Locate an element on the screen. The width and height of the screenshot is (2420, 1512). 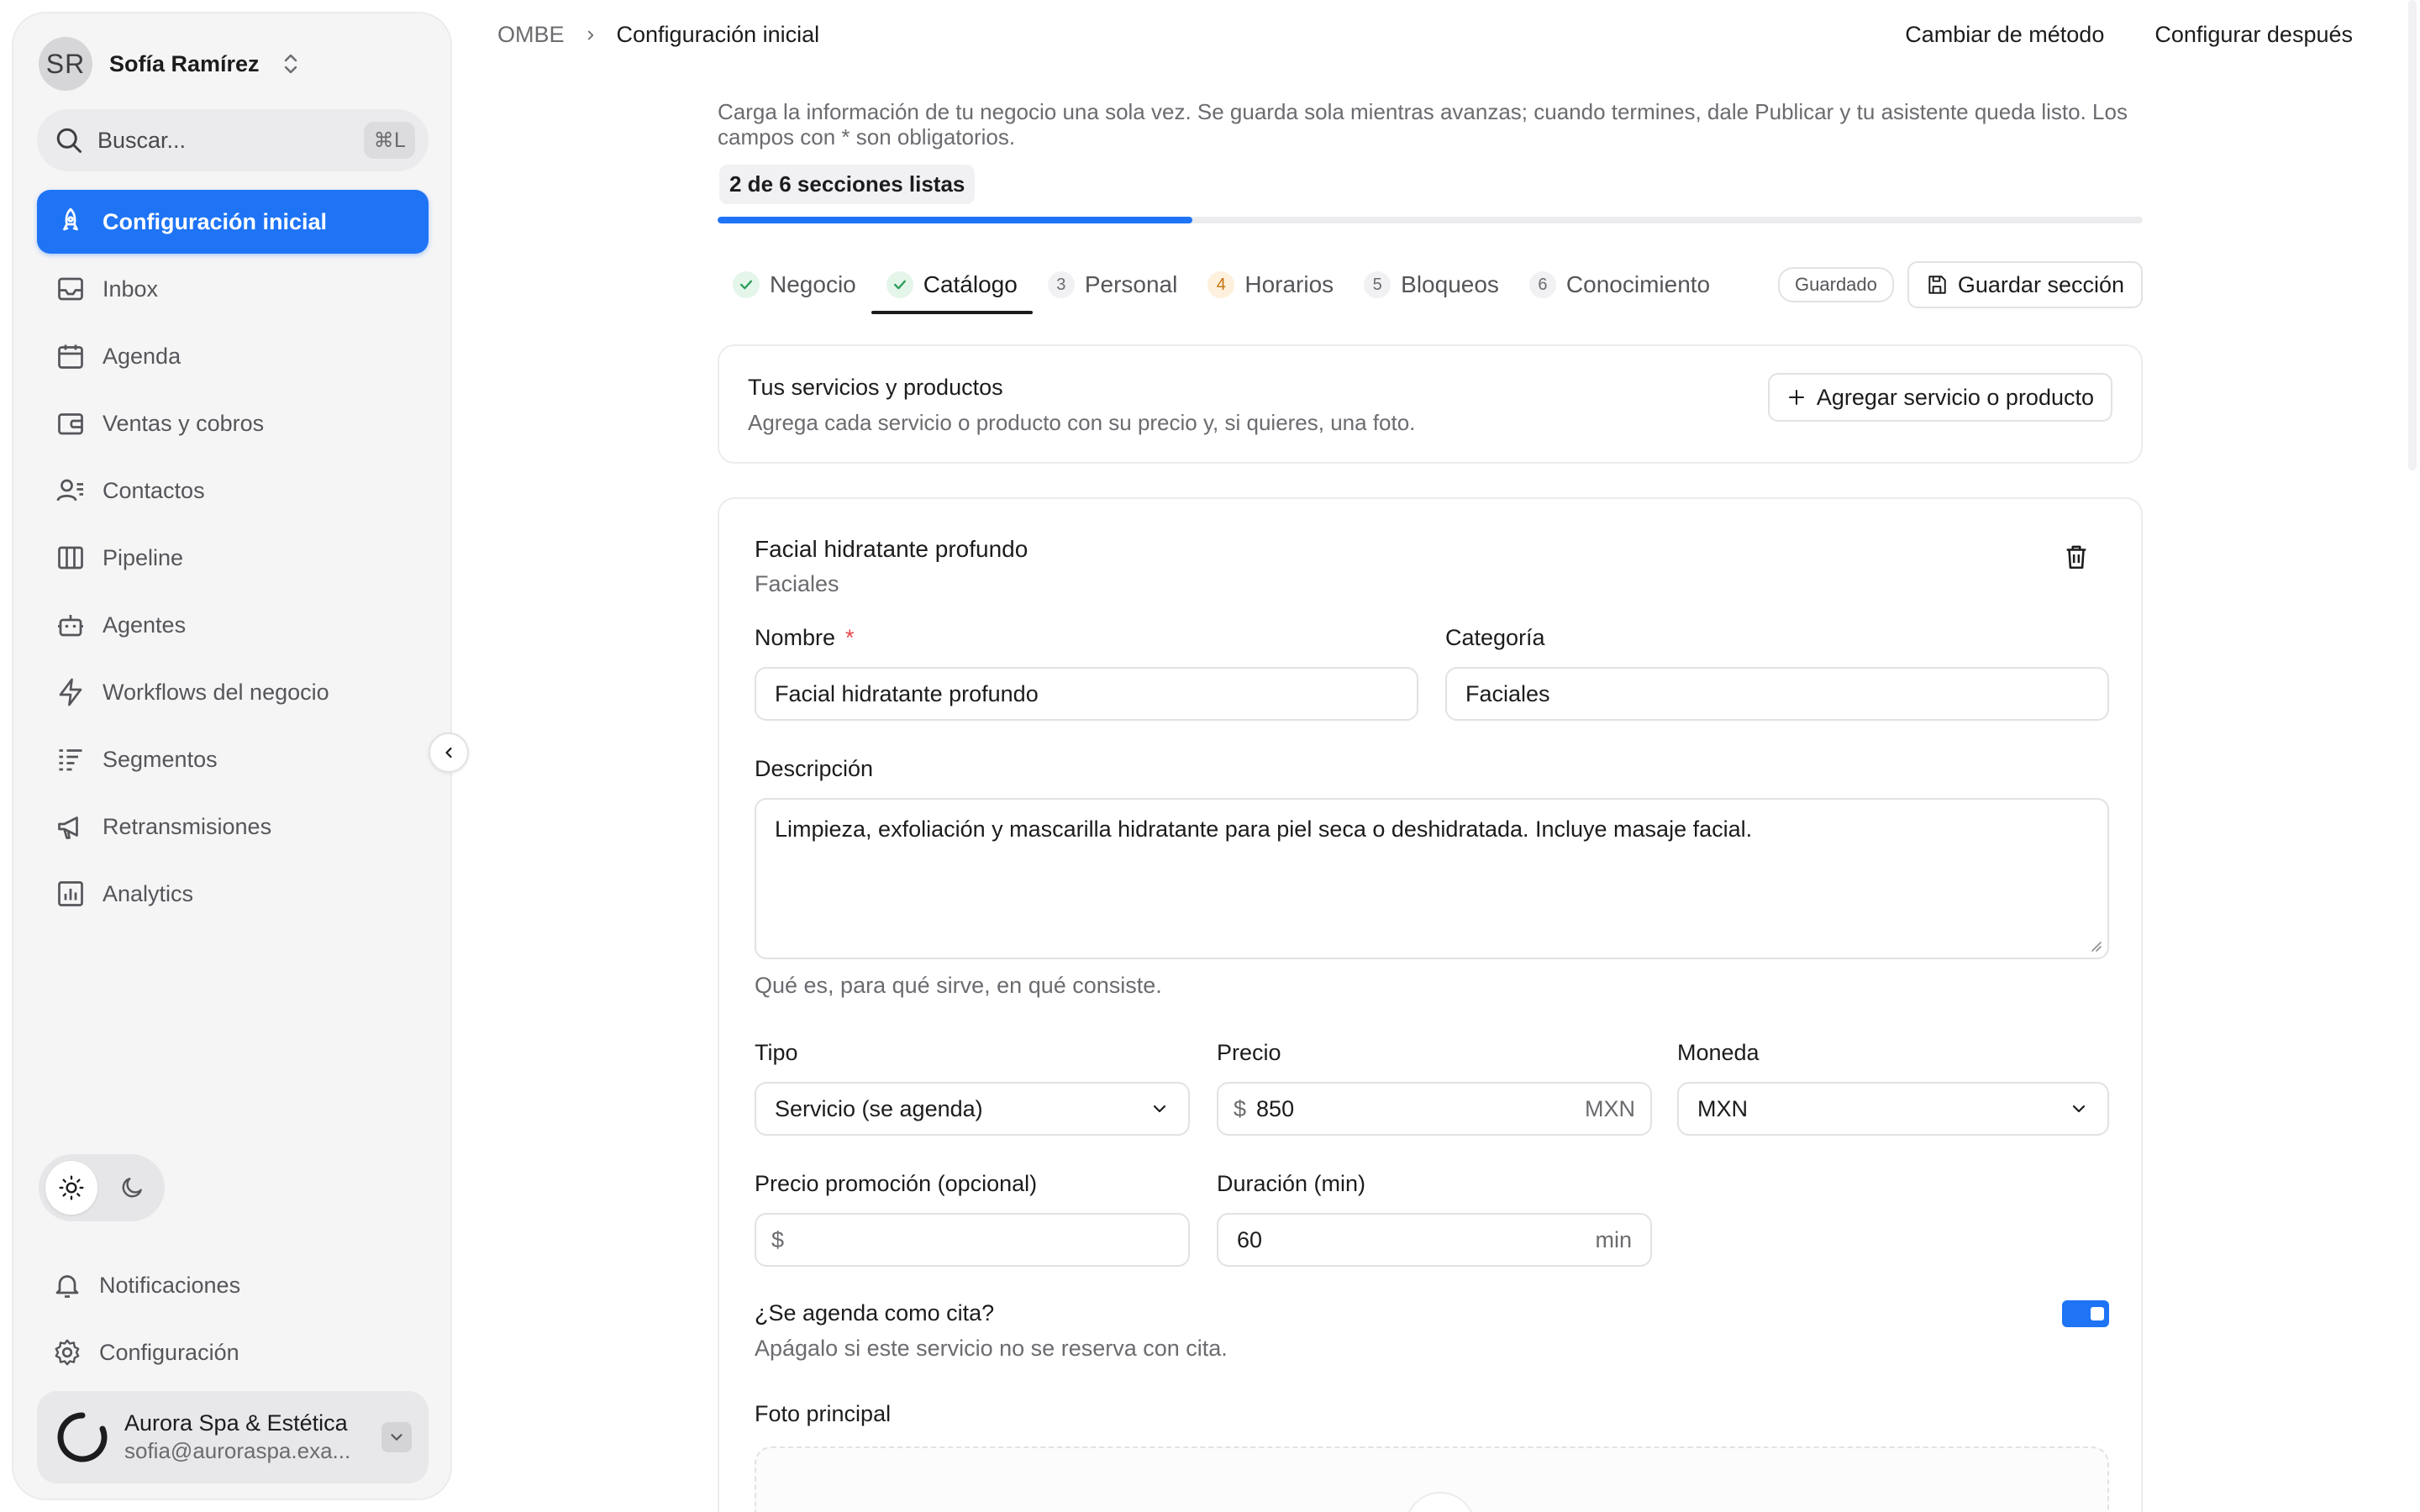
sidebar-item-label: Ventas y cobros is located at coordinates (184, 423).